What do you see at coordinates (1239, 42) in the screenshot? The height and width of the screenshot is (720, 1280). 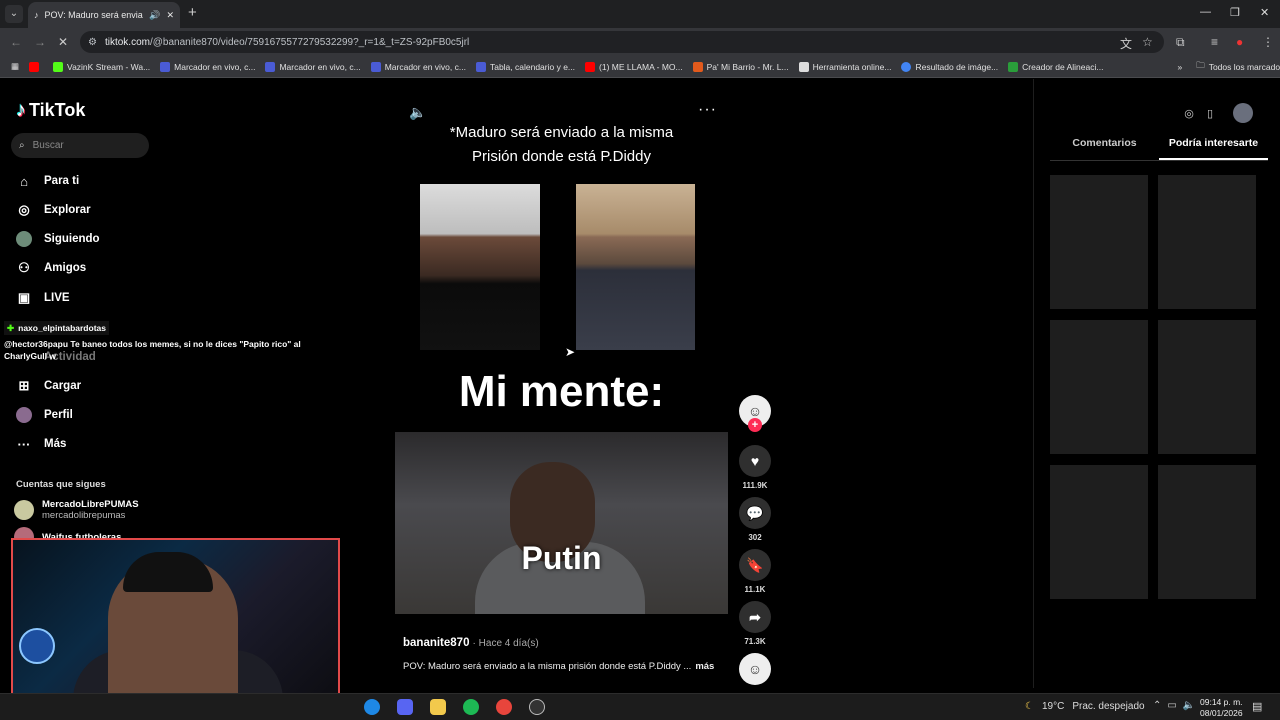 I see `profile-icon: ●` at bounding box center [1239, 42].